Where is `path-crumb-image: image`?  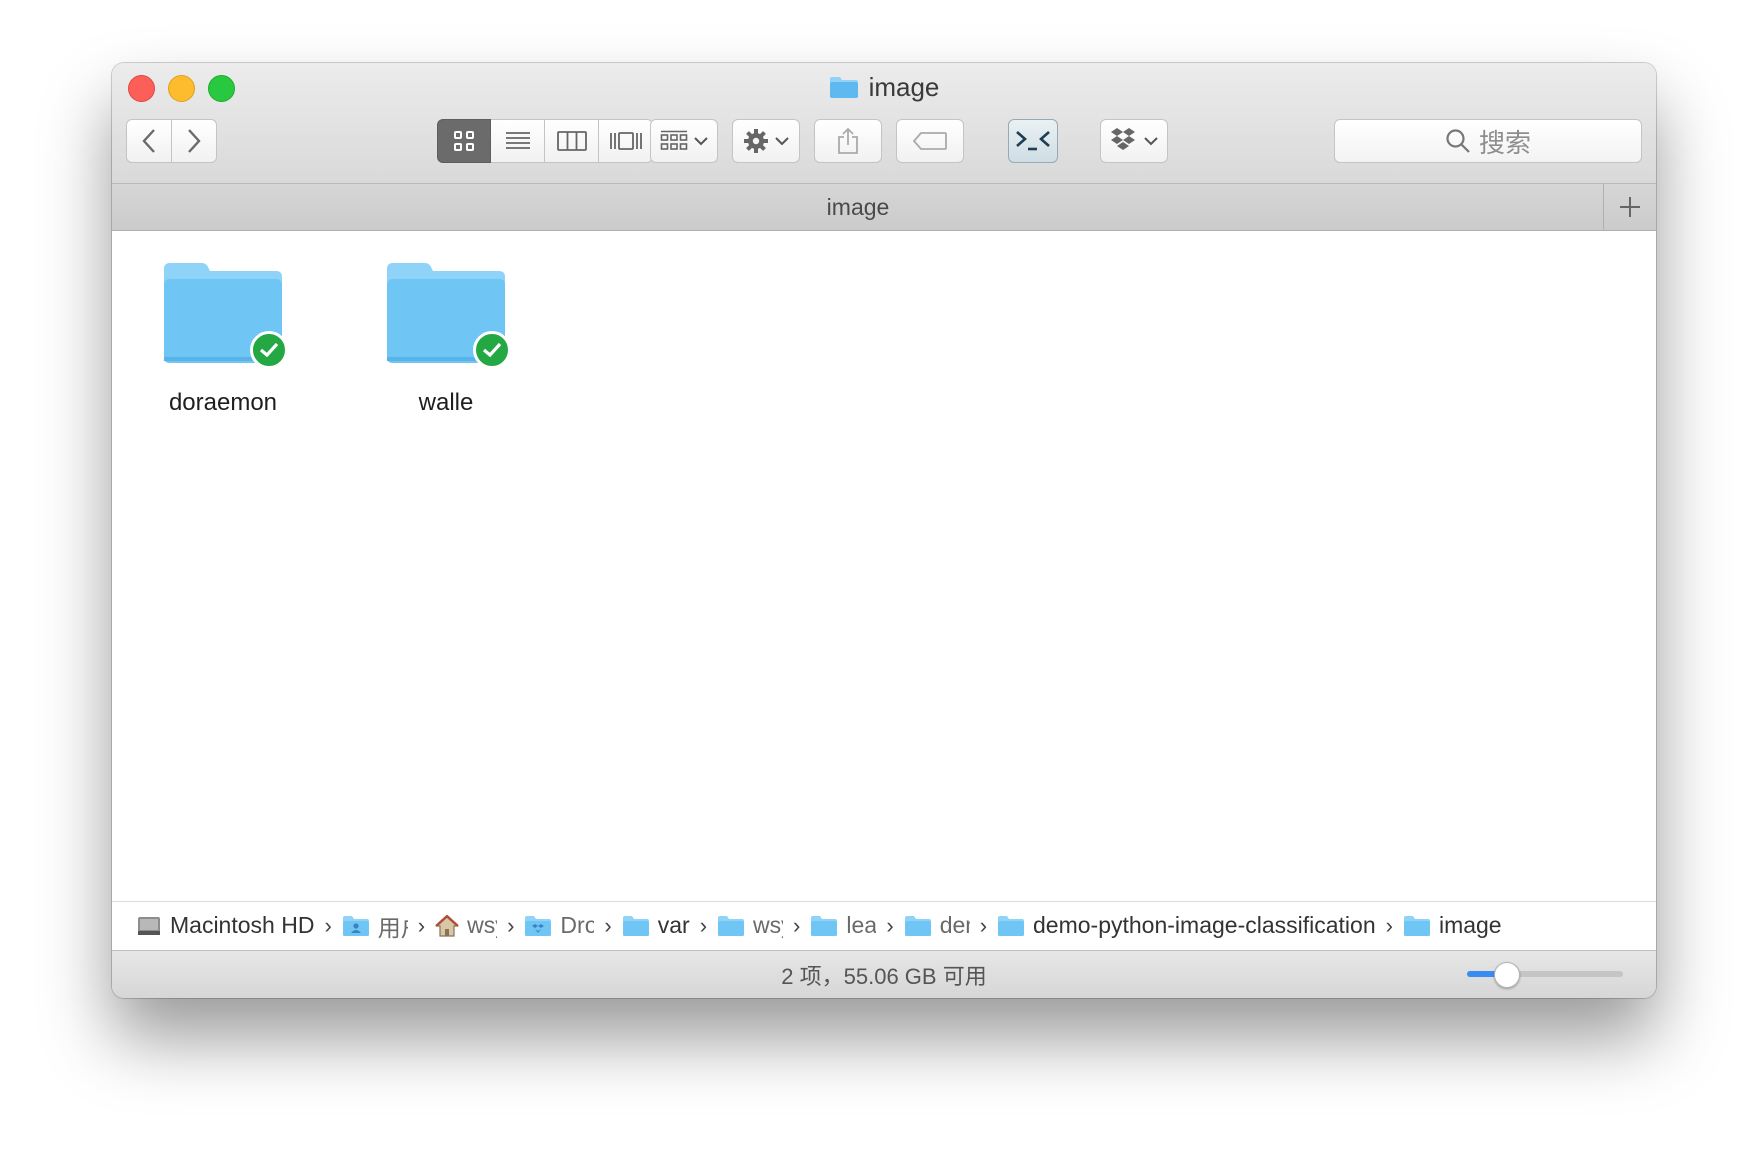
path-crumb-image: image is located at coordinates (1452, 925).